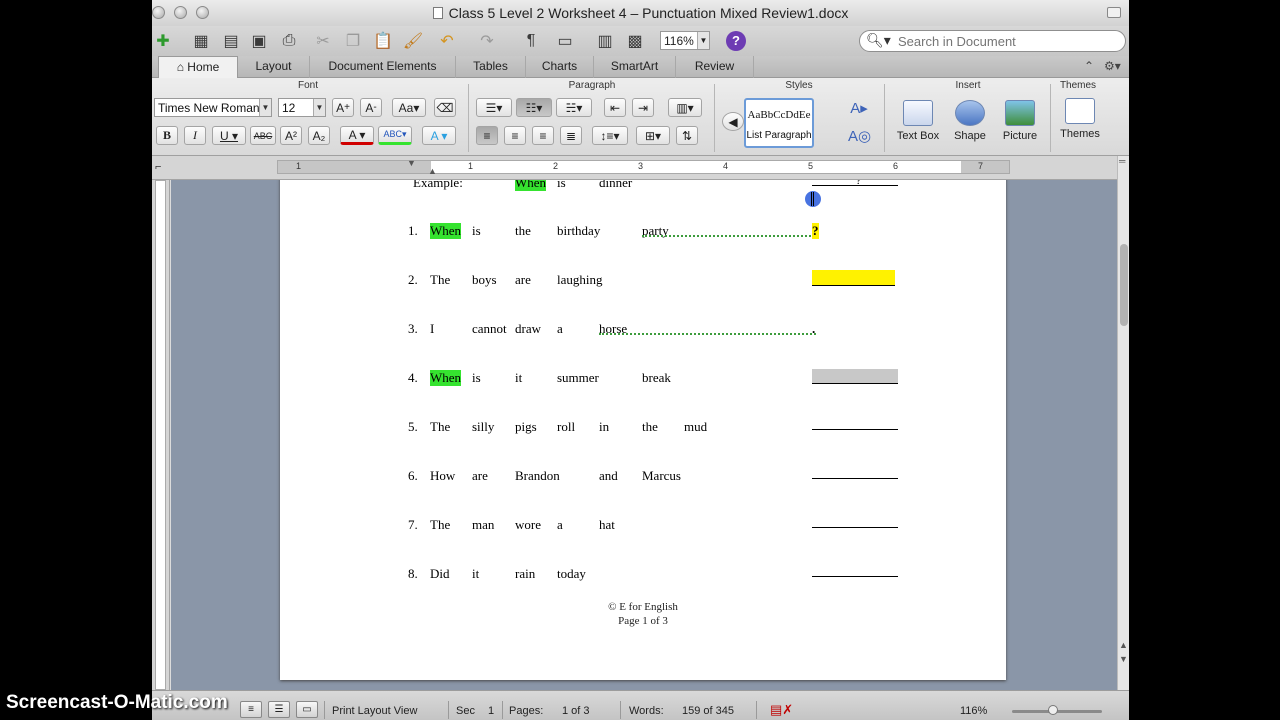 The width and height of the screenshot is (1280, 720). What do you see at coordinates (534, 107) in the screenshot?
I see `numbering-button: ☷▾` at bounding box center [534, 107].